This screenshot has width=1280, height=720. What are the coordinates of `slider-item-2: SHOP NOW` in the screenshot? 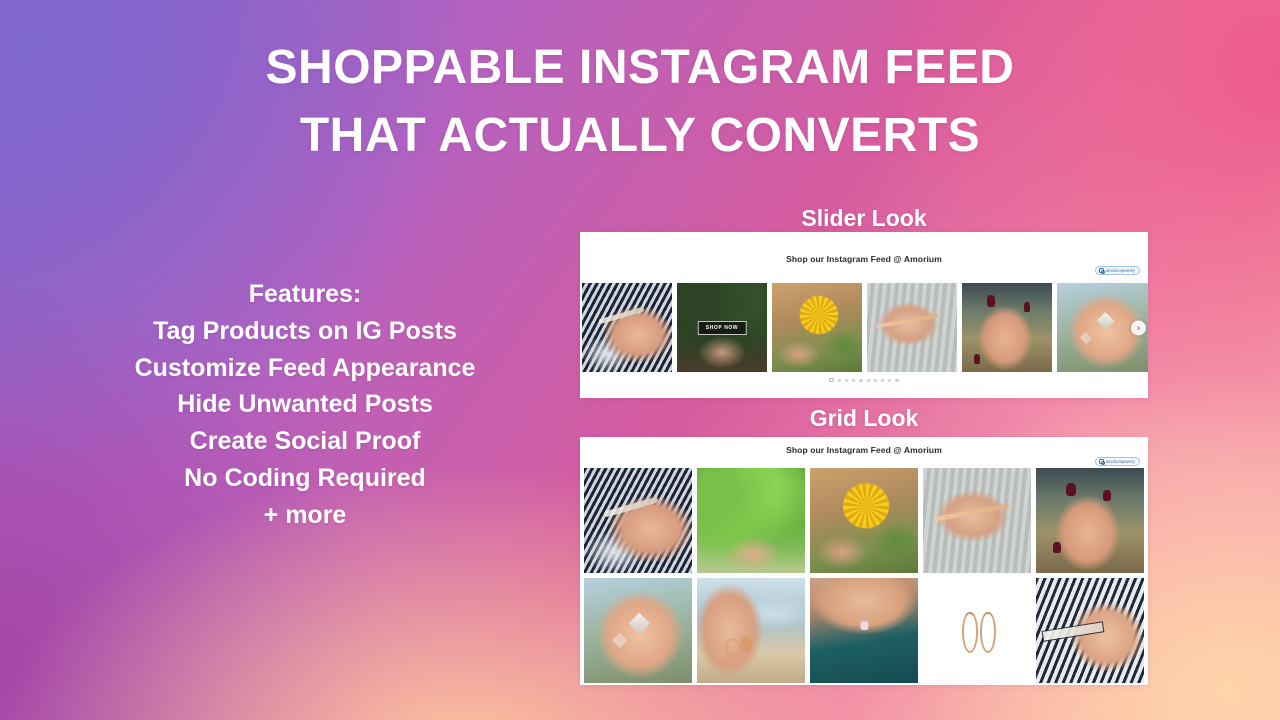 It's located at (722, 327).